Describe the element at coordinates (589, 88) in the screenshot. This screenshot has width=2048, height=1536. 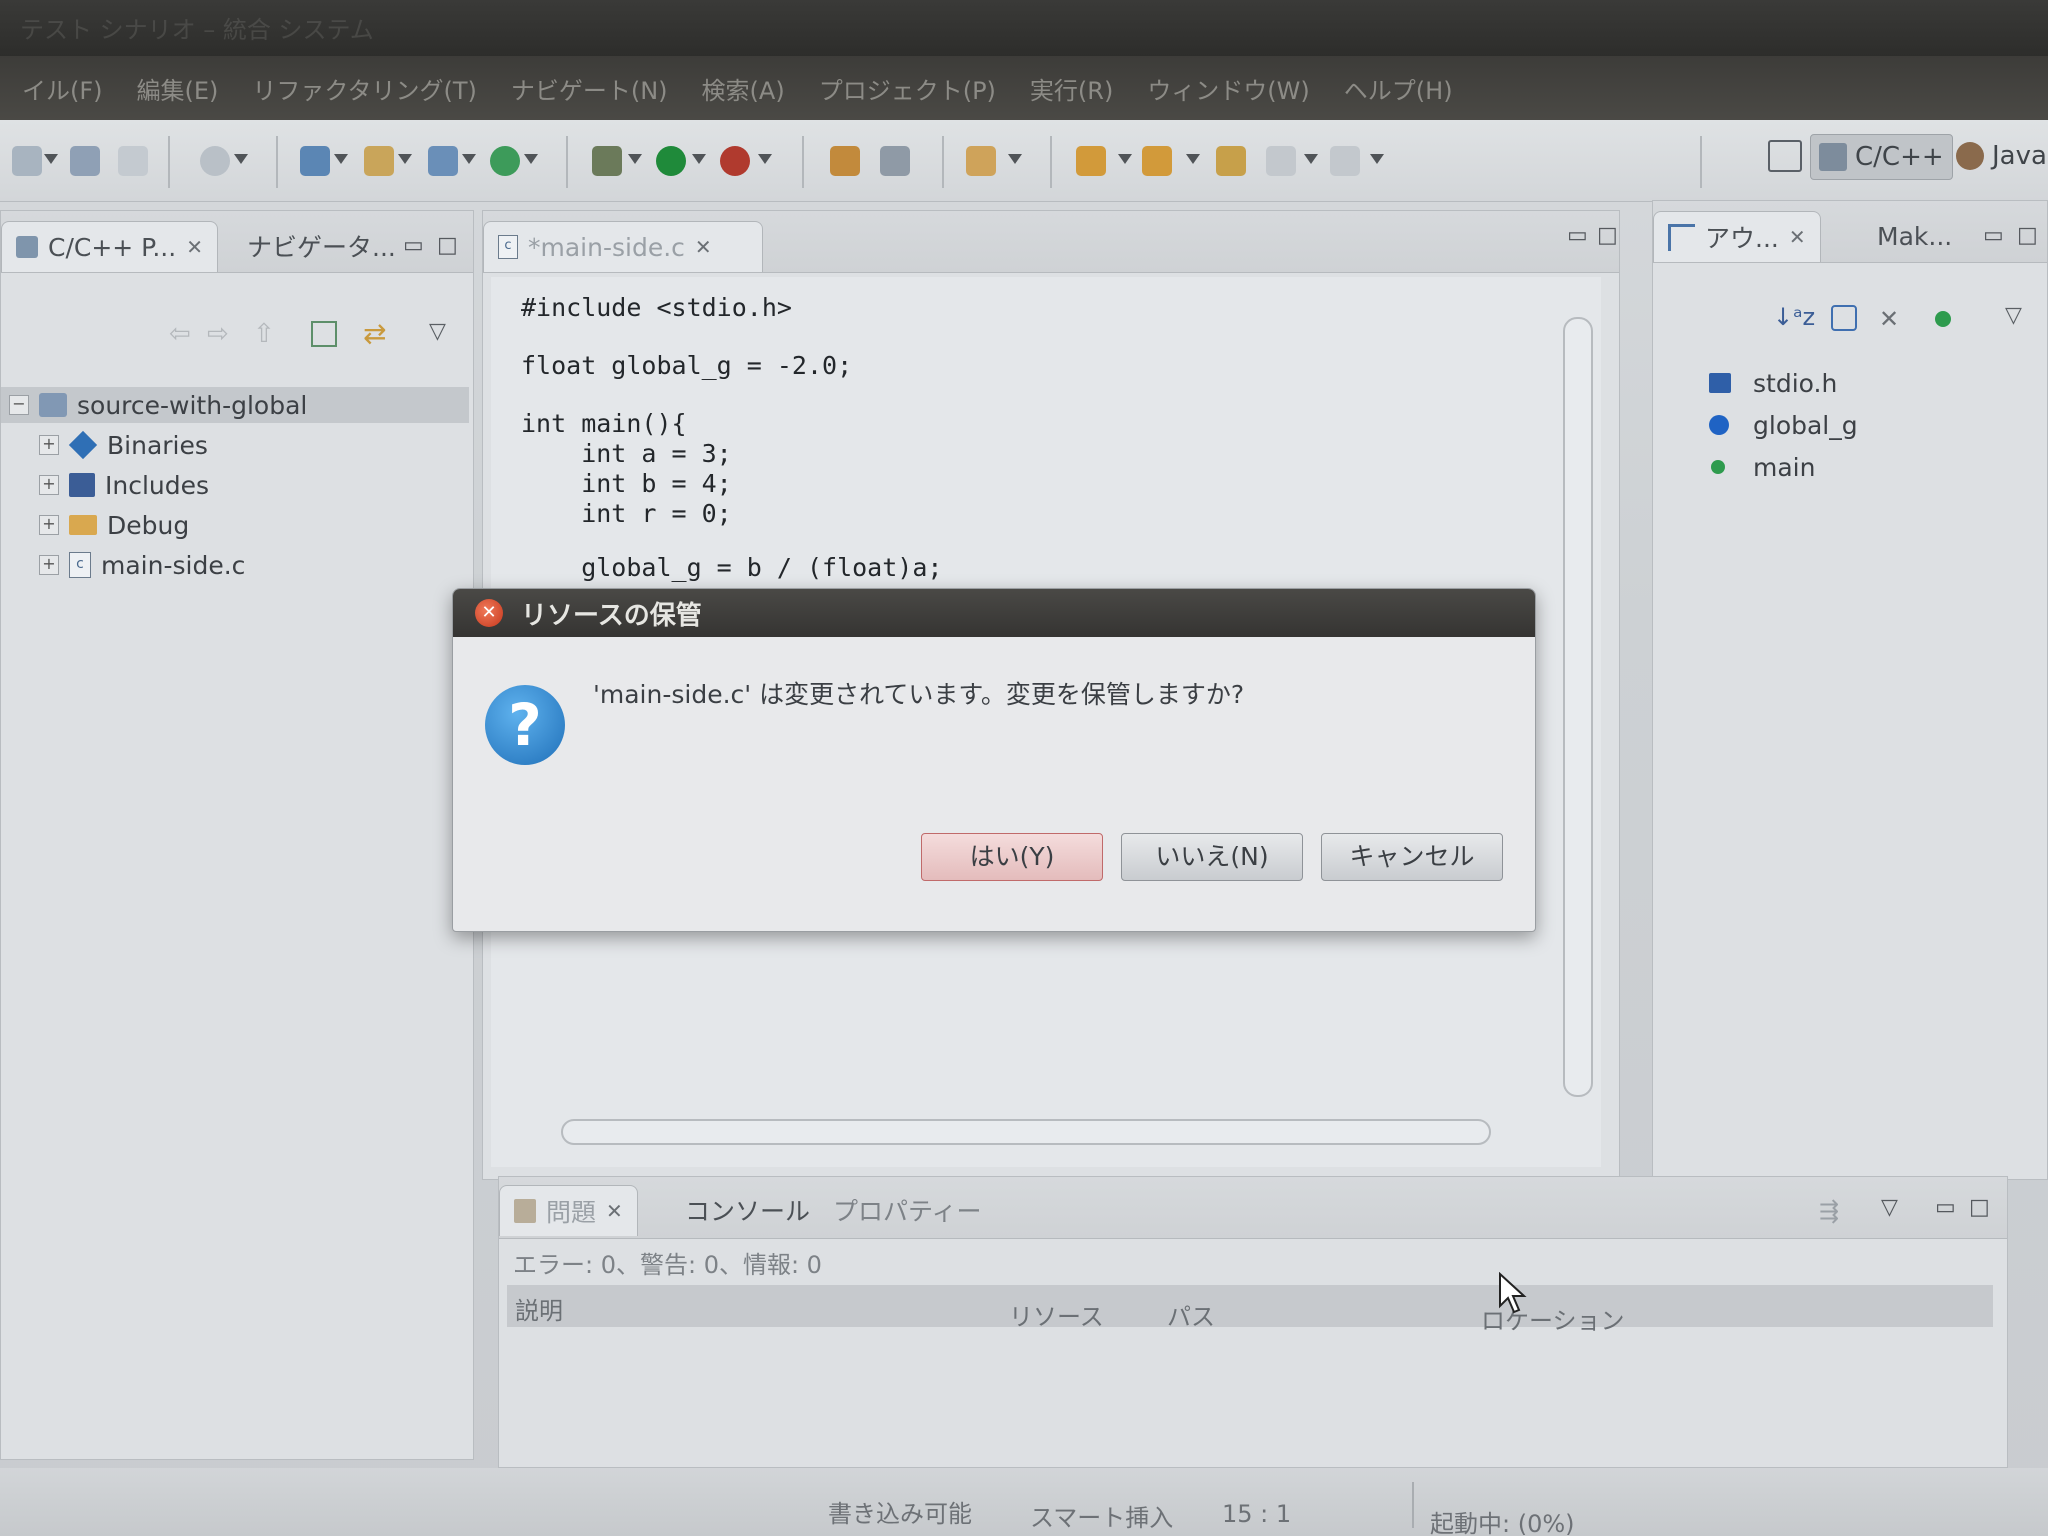
I see `menu-navigate: ナビゲート(N)` at that location.